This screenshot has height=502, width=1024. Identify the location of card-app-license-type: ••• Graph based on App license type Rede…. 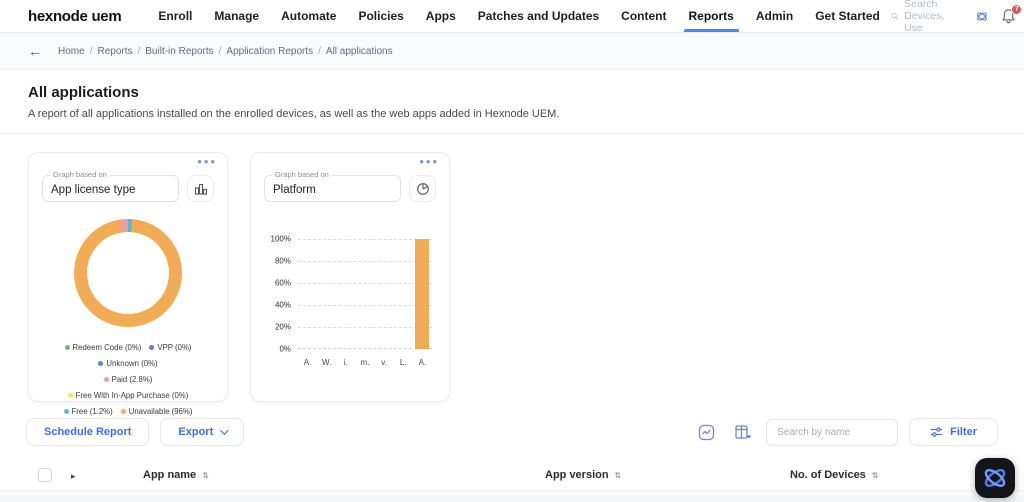
(128, 284).